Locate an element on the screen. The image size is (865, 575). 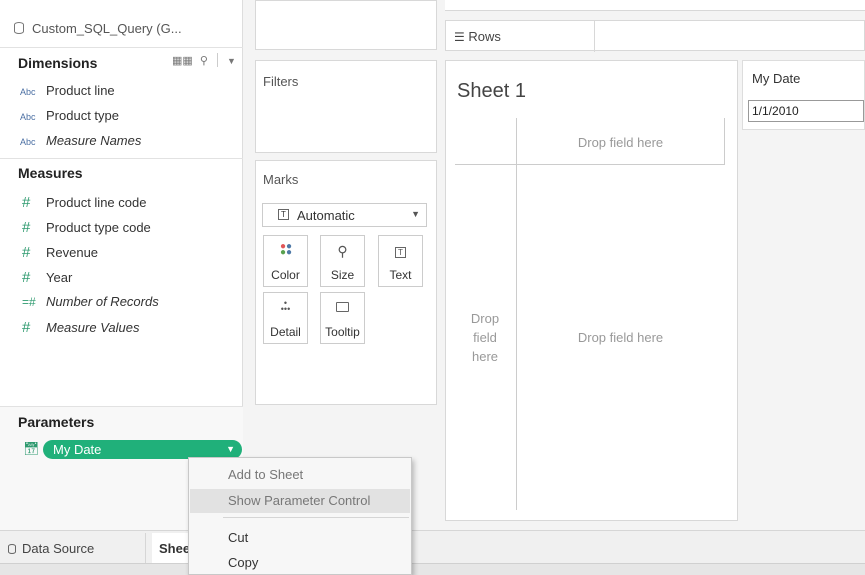
dimensions-title: Dimensions is located at coordinates (58, 63).